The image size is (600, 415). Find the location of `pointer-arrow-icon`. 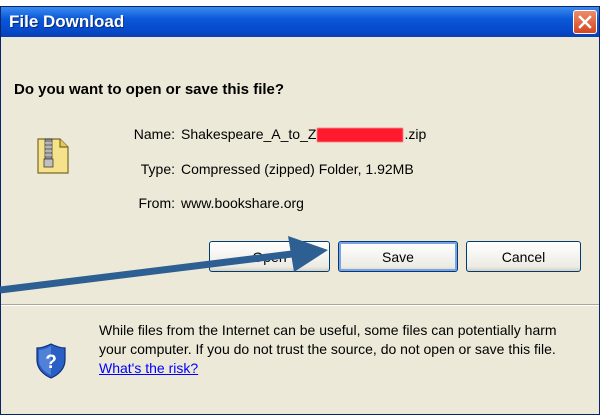

pointer-arrow-icon is located at coordinates (164, 265).